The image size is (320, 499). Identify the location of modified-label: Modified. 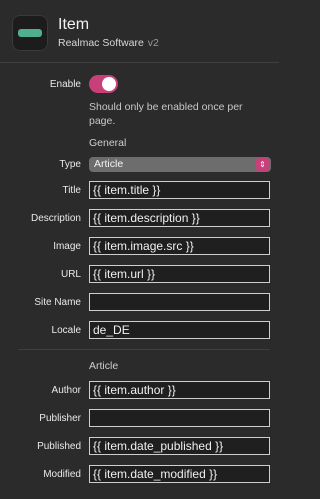
(62, 474).